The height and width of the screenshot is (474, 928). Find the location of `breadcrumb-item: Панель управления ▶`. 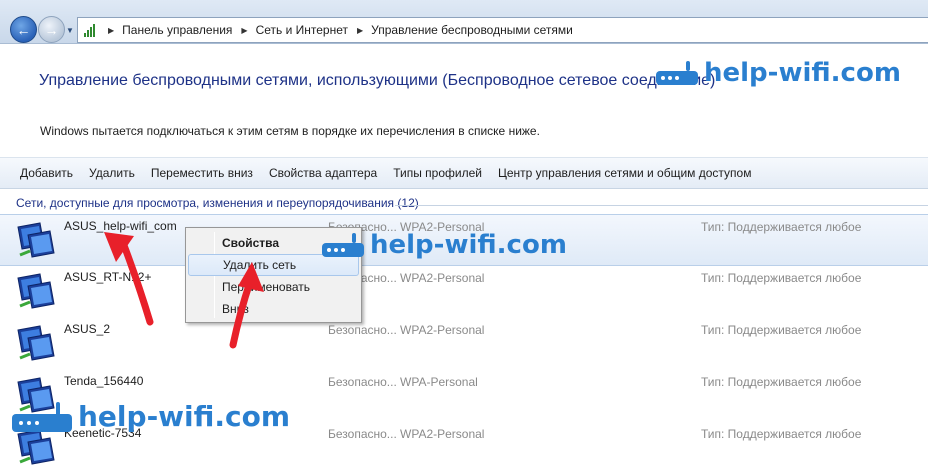

breadcrumb-item: Панель управления ▶ is located at coordinates (188, 30).